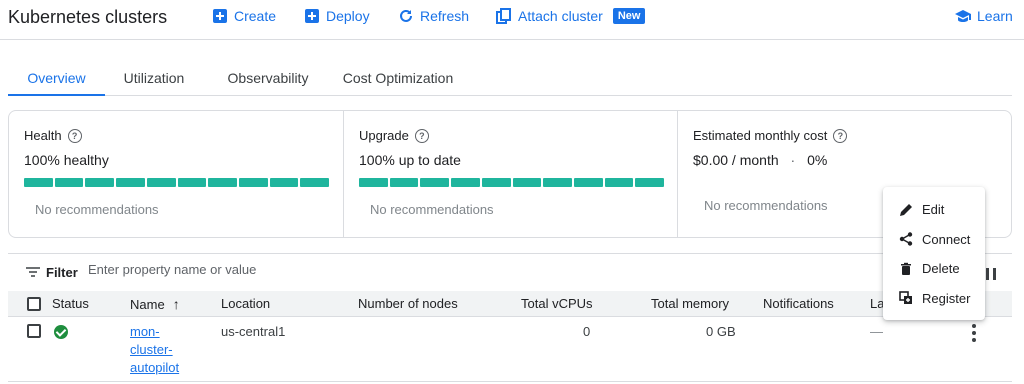  Describe the element at coordinates (406, 15) in the screenshot. I see `refresh-icon` at that location.